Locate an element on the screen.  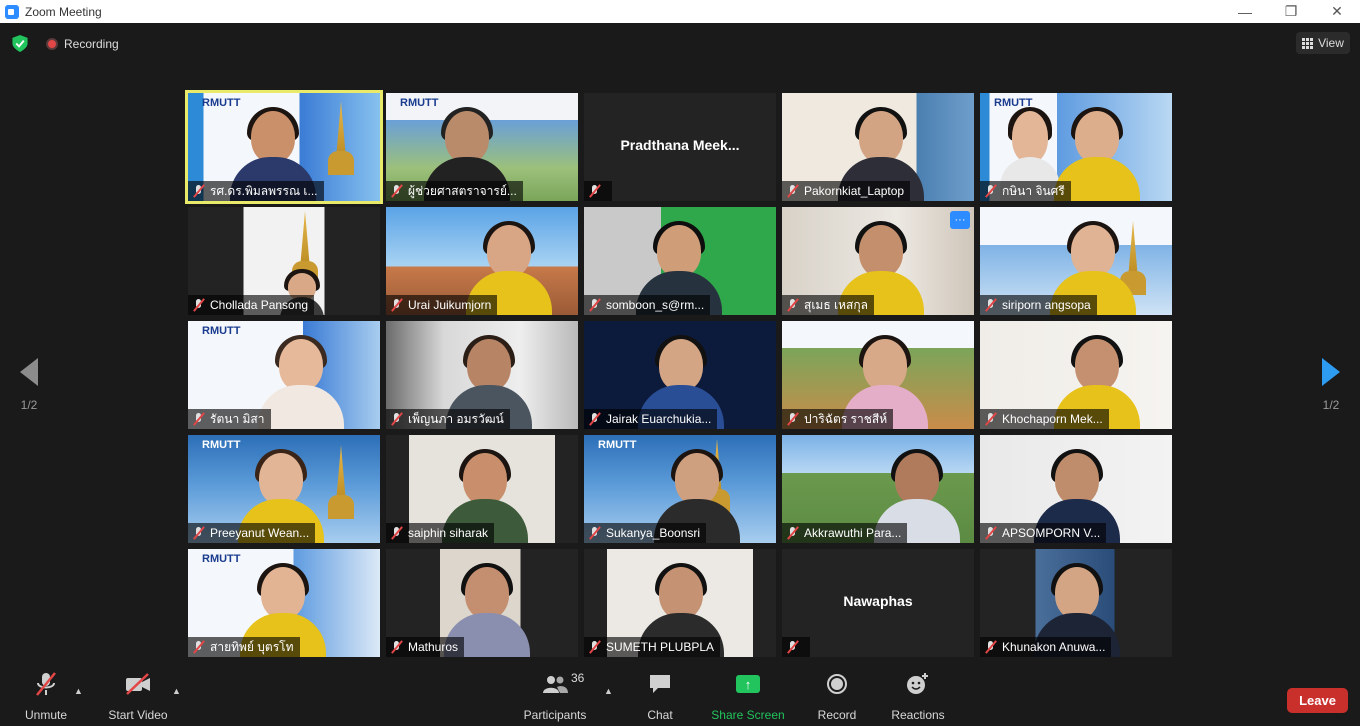
start-video-button: Start Video is located at coordinates (138, 696).